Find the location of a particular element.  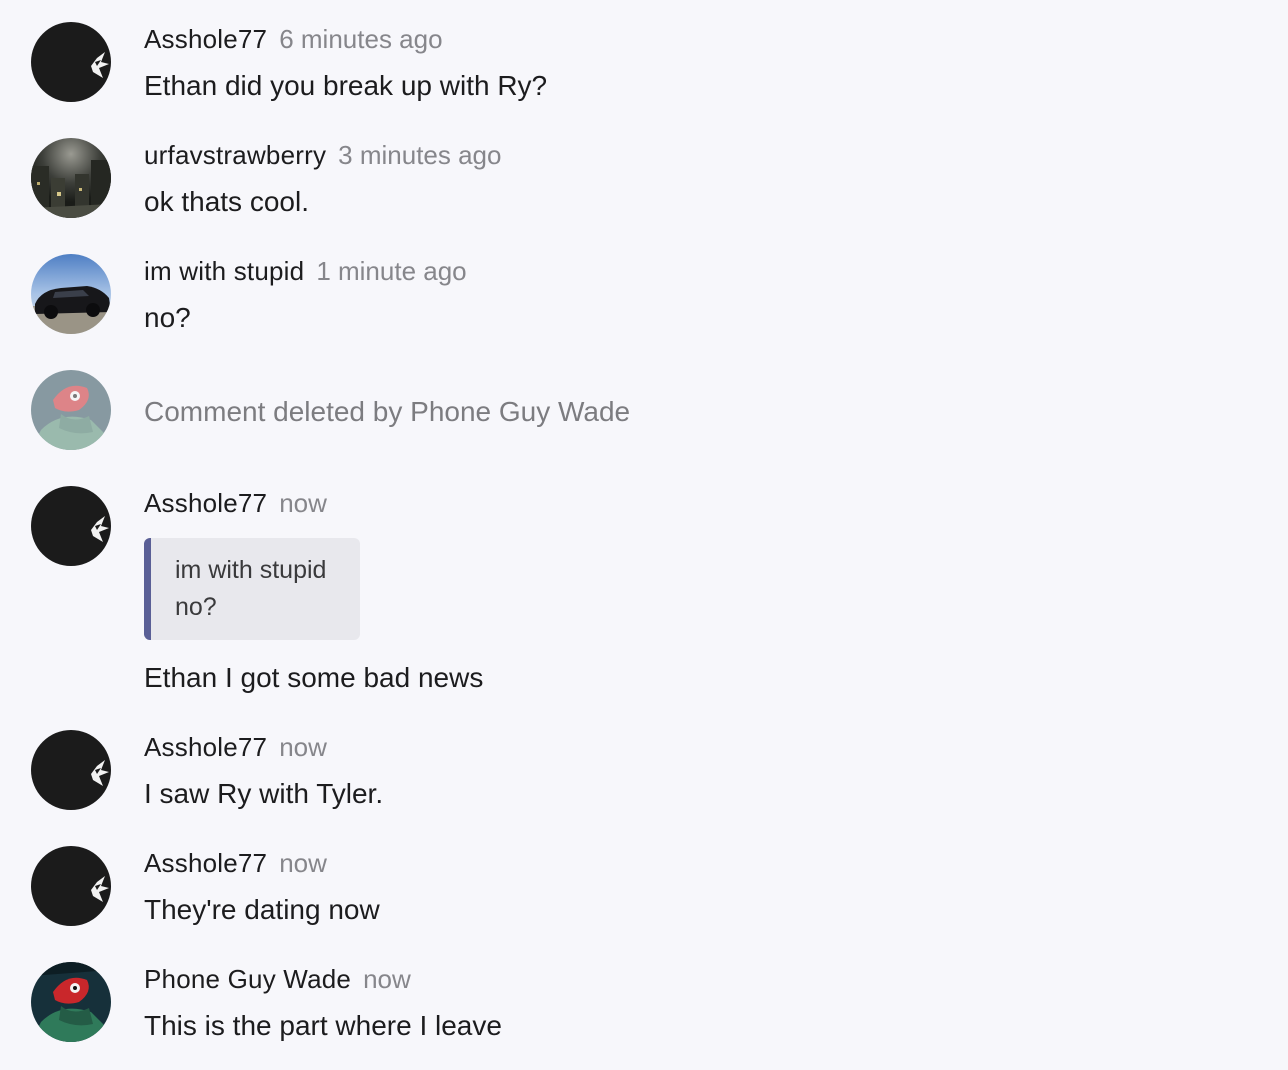

comment-text: I saw Ry with Tyler. is located at coordinates (264, 793).